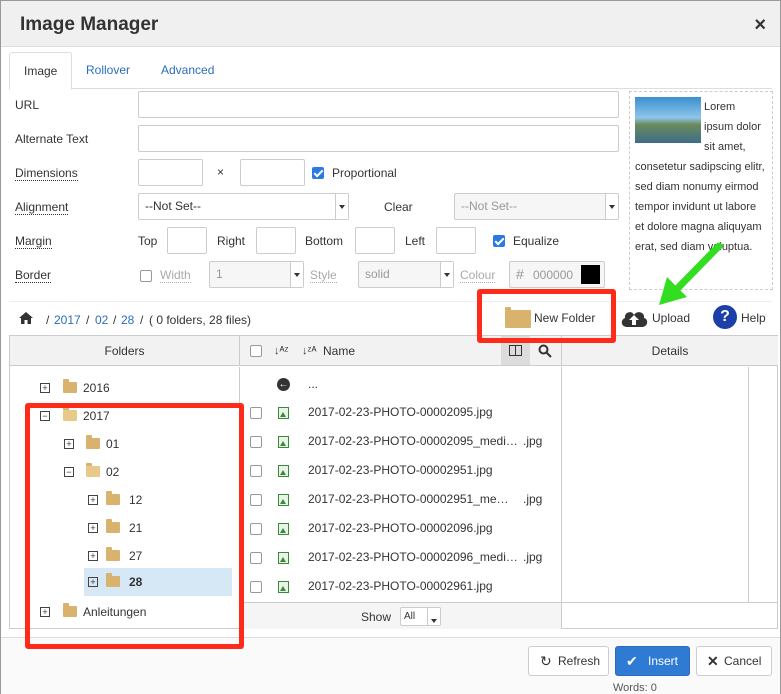  What do you see at coordinates (219, 274) in the screenshot?
I see `border-width-value: 1` at bounding box center [219, 274].